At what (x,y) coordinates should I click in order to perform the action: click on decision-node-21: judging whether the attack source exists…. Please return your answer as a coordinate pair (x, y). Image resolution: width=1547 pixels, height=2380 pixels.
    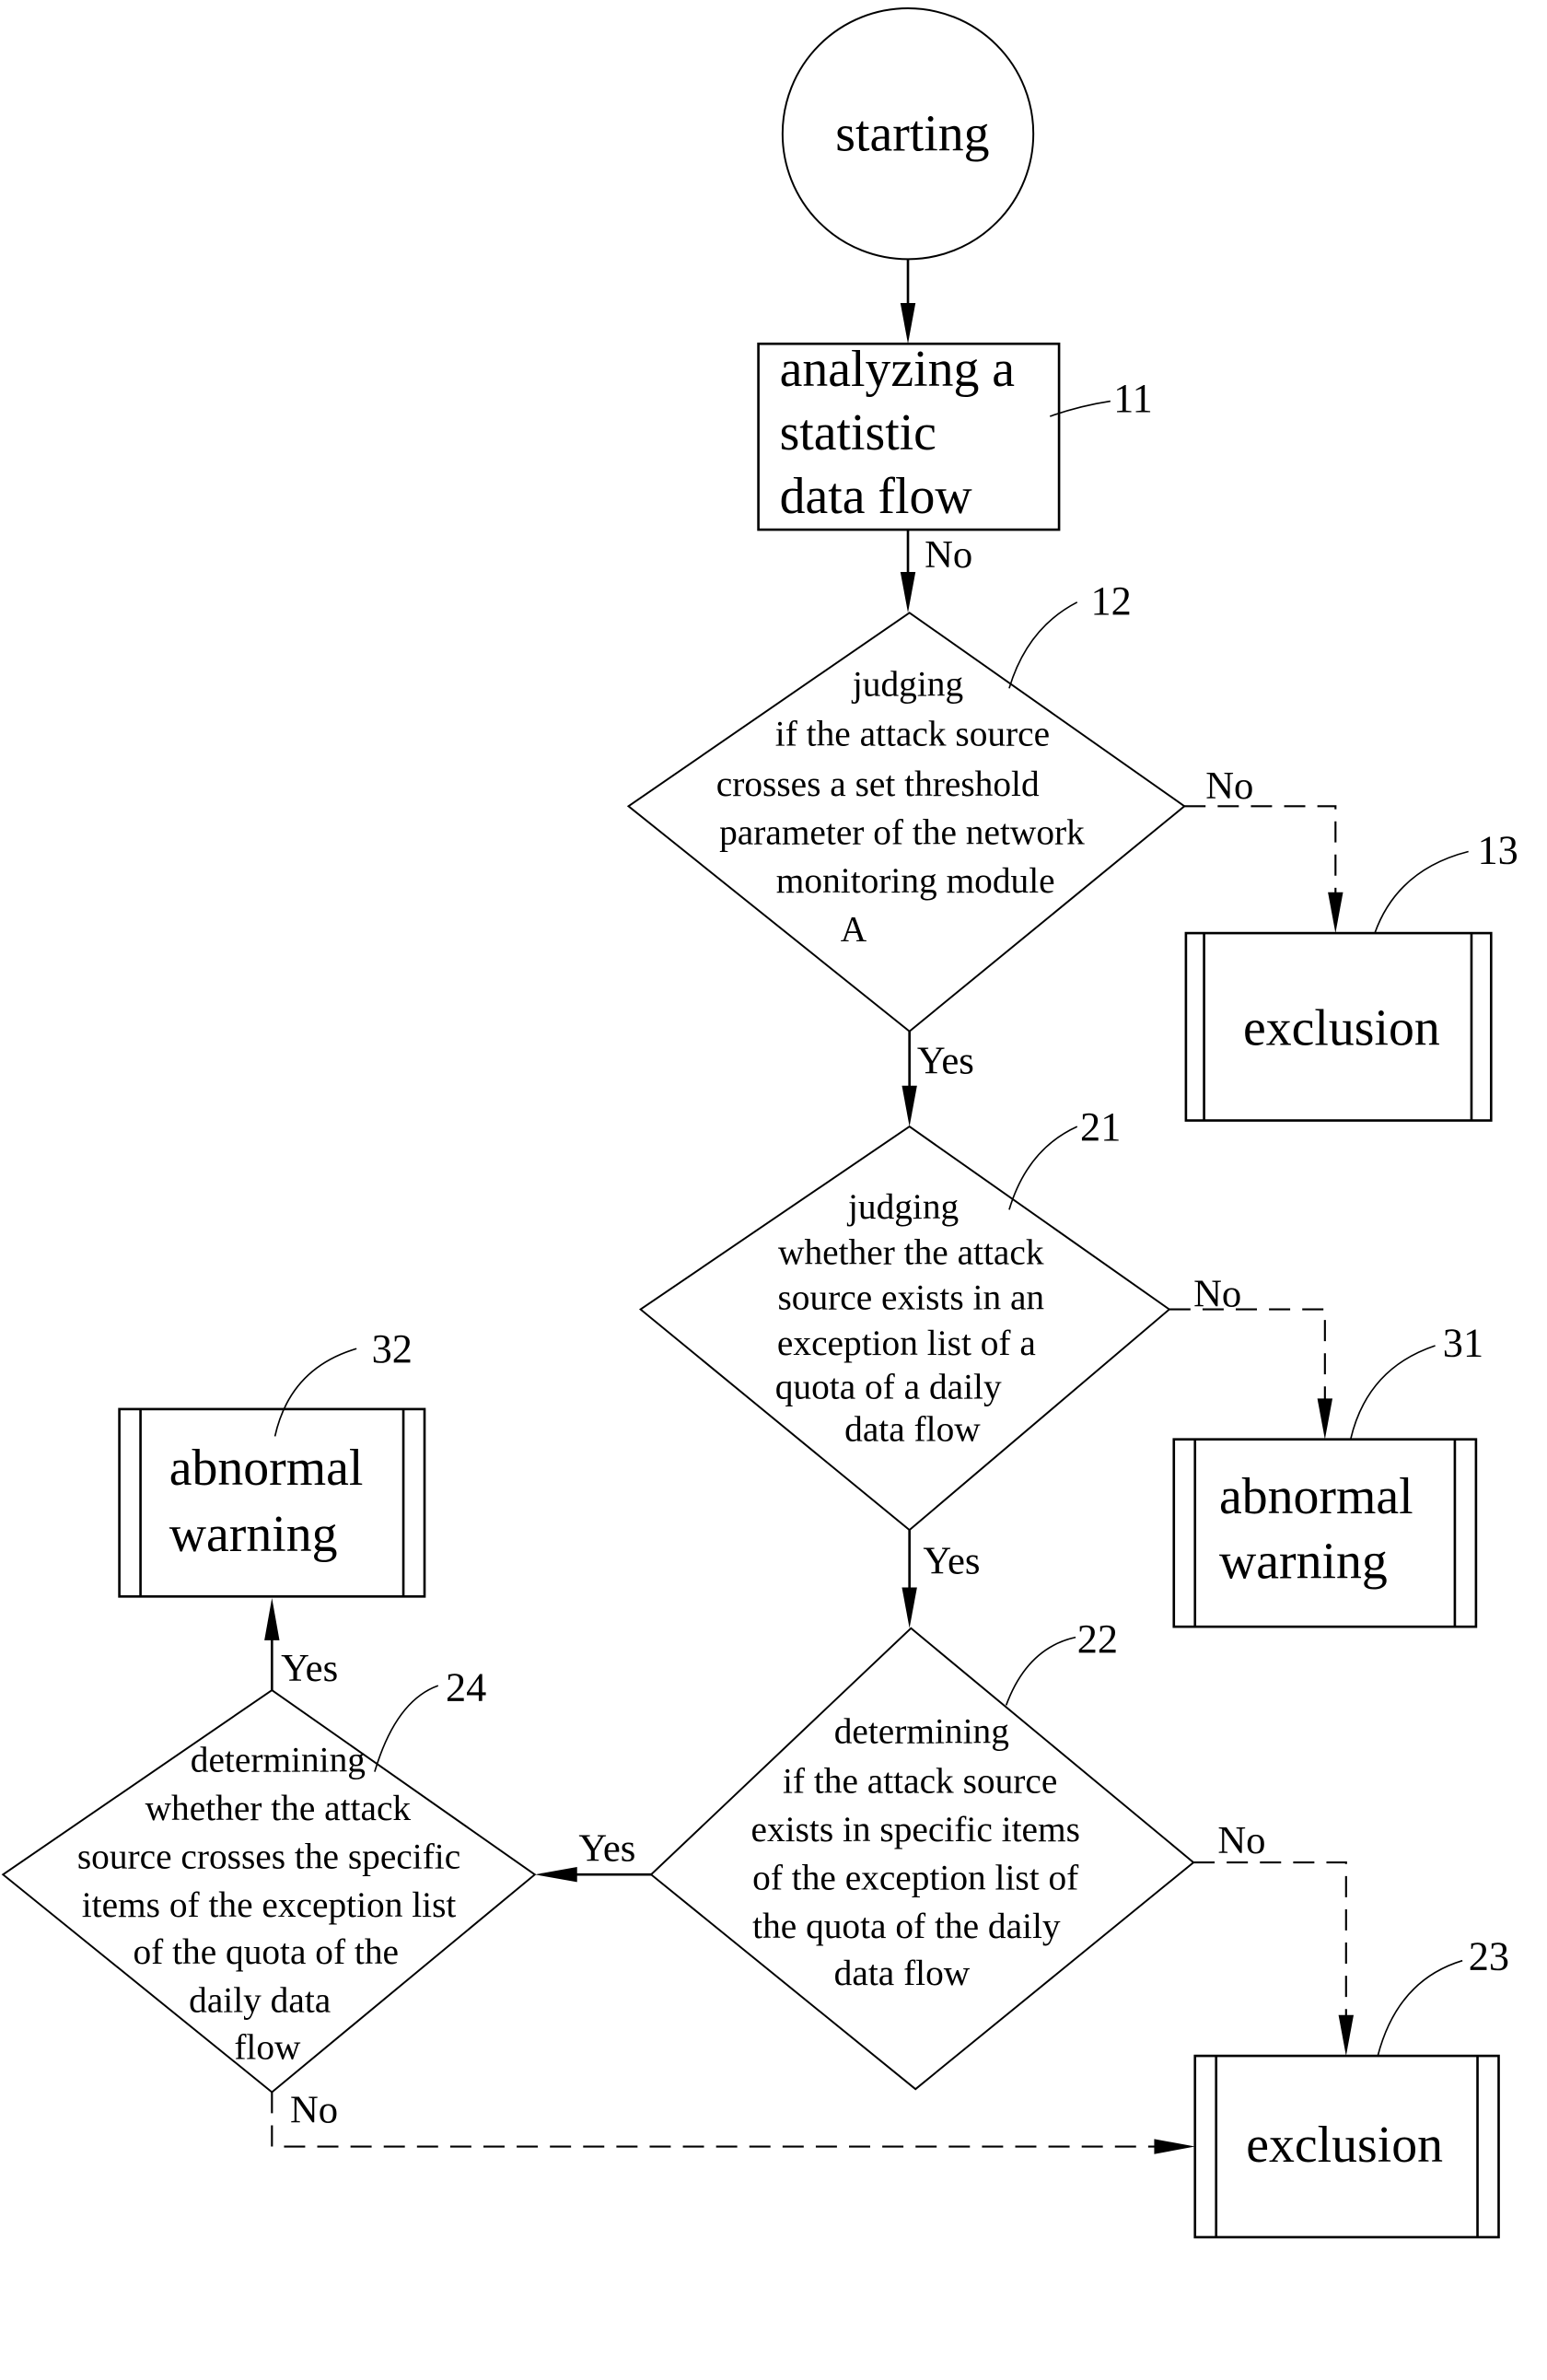
    Looking at the image, I should click on (904, 1328).